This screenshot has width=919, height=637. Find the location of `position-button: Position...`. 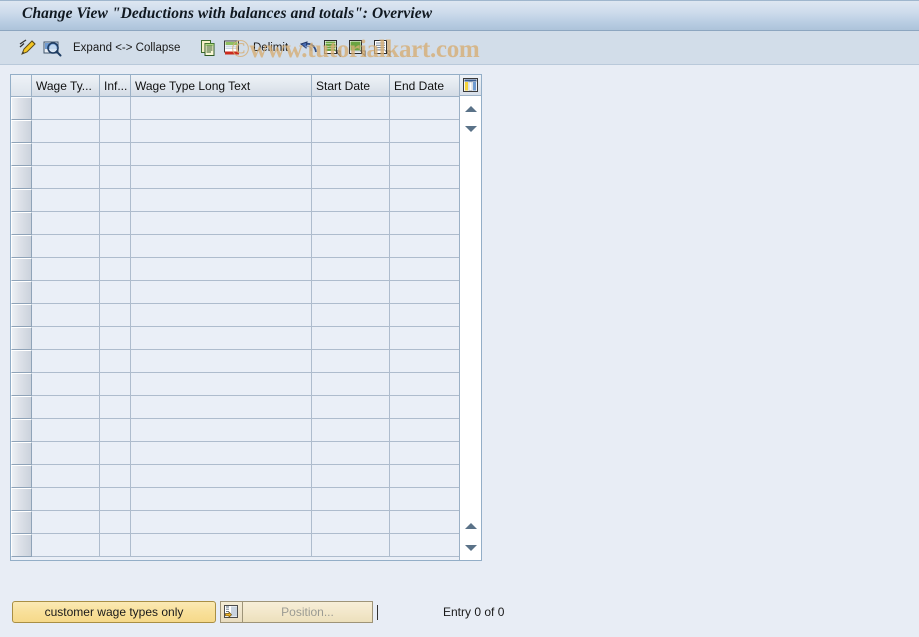

position-button: Position... is located at coordinates (307, 612).